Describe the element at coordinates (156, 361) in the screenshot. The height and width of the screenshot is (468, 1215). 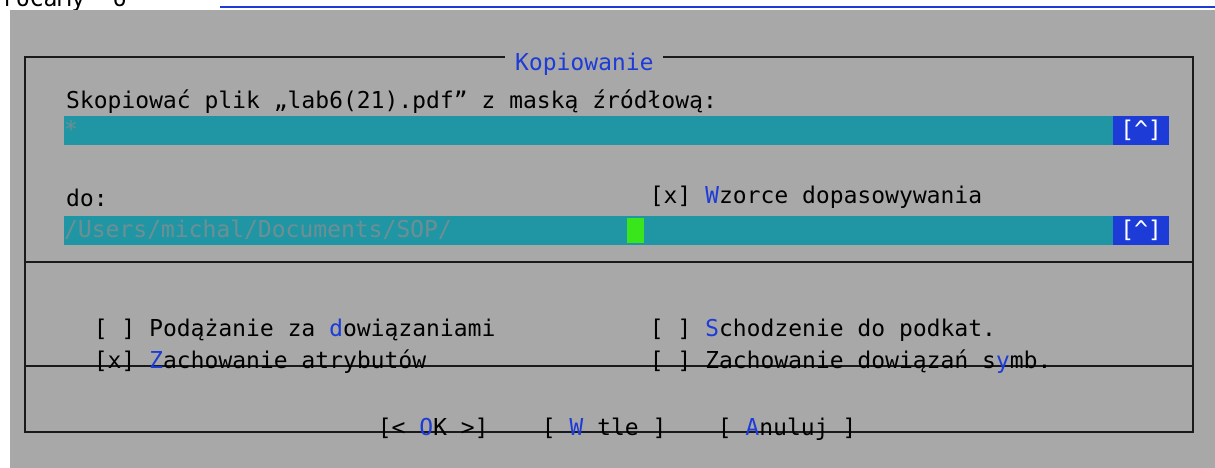
I see `hotkey-letter: Z` at that location.